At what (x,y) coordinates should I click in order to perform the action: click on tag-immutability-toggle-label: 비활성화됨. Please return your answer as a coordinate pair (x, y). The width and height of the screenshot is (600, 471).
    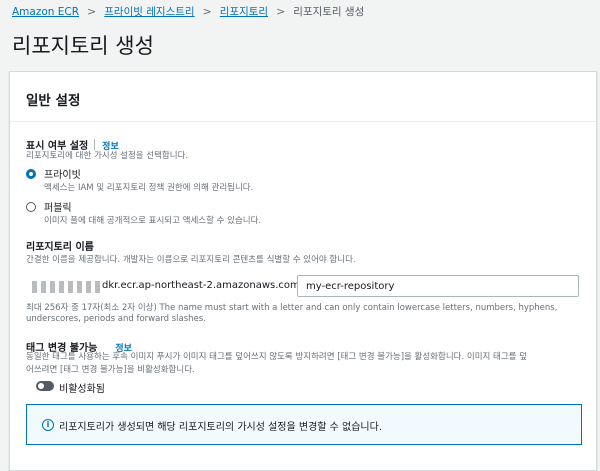
    Looking at the image, I should click on (82, 387).